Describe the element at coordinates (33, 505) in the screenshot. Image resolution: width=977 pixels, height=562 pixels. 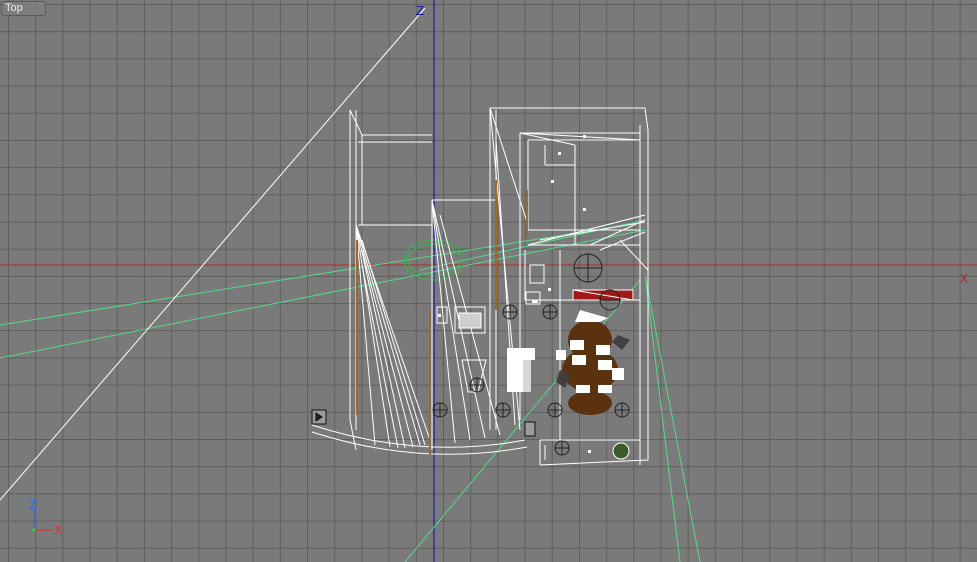
I see `gizmo-z-label: Z` at that location.